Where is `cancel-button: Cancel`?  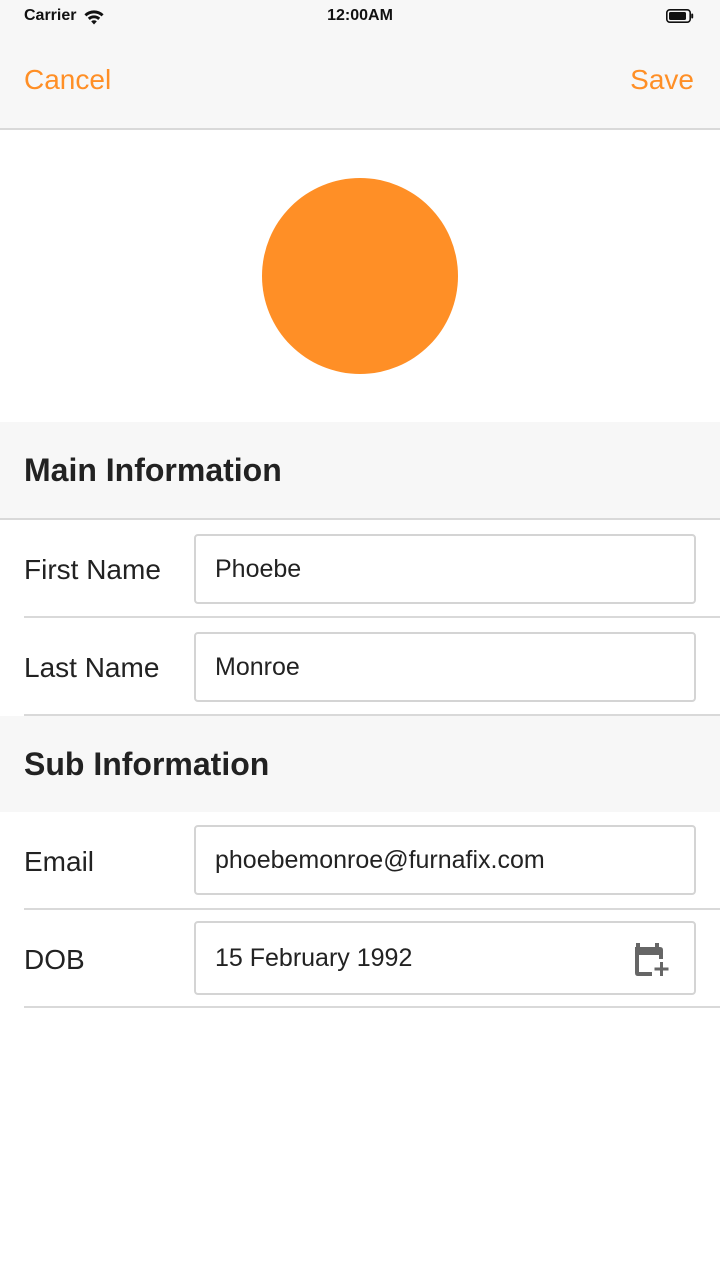
cancel-button: Cancel is located at coordinates (67, 80).